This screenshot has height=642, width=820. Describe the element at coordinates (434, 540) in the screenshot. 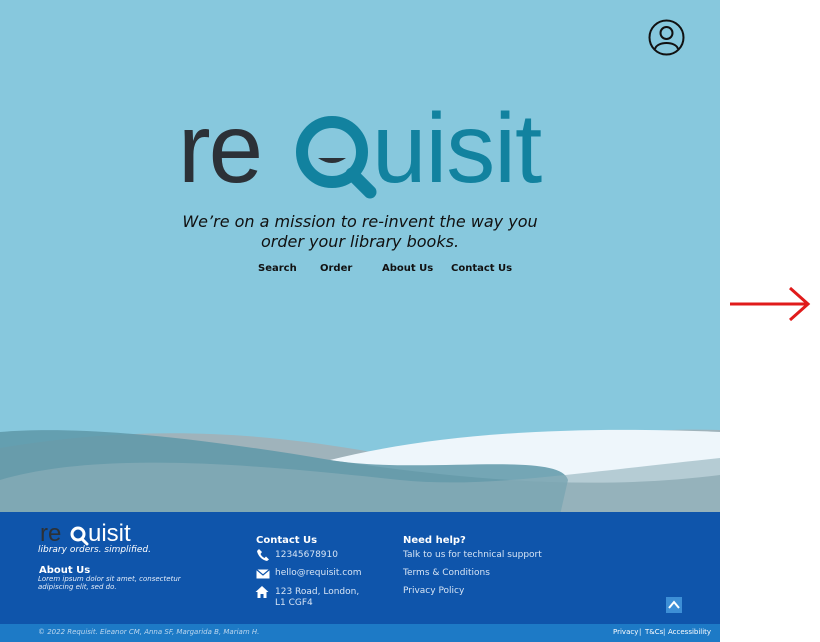

I see `footer-help-title: Need help?` at that location.